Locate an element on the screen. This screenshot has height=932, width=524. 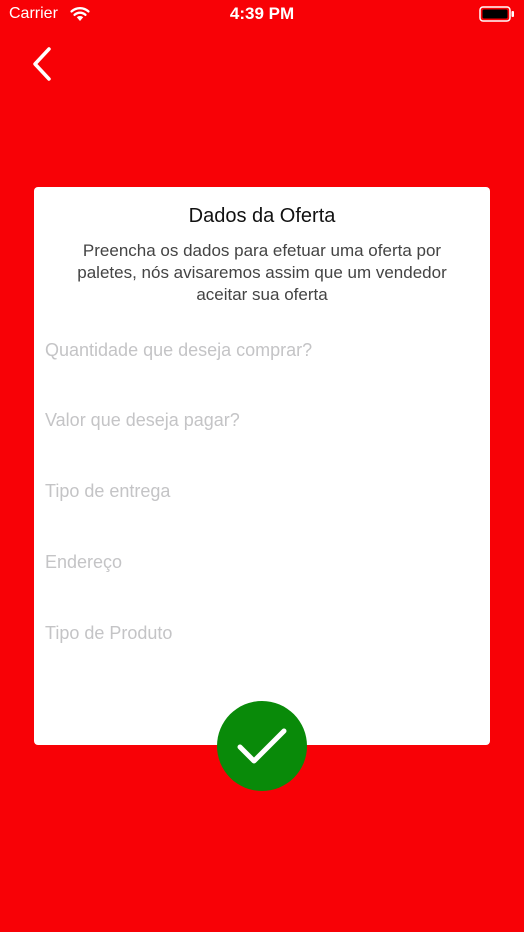
price-input is located at coordinates (260, 420).